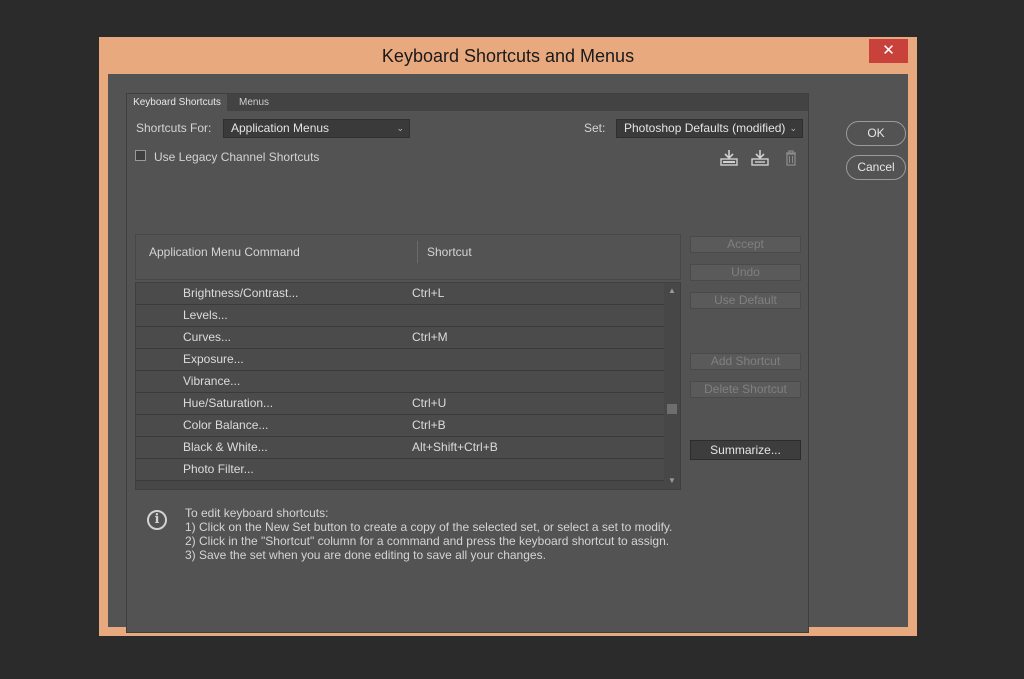  I want to click on shortcut-cell: Ctrl+U, so click(429, 403).